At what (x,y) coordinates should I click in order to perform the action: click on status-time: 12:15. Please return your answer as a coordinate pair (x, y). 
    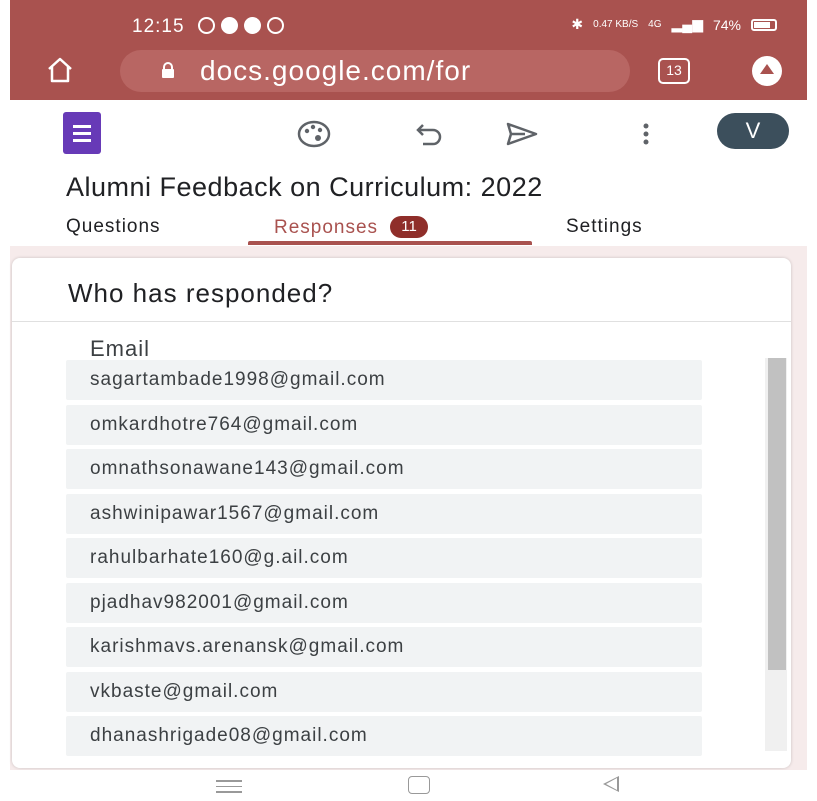
    Looking at the image, I should click on (158, 26).